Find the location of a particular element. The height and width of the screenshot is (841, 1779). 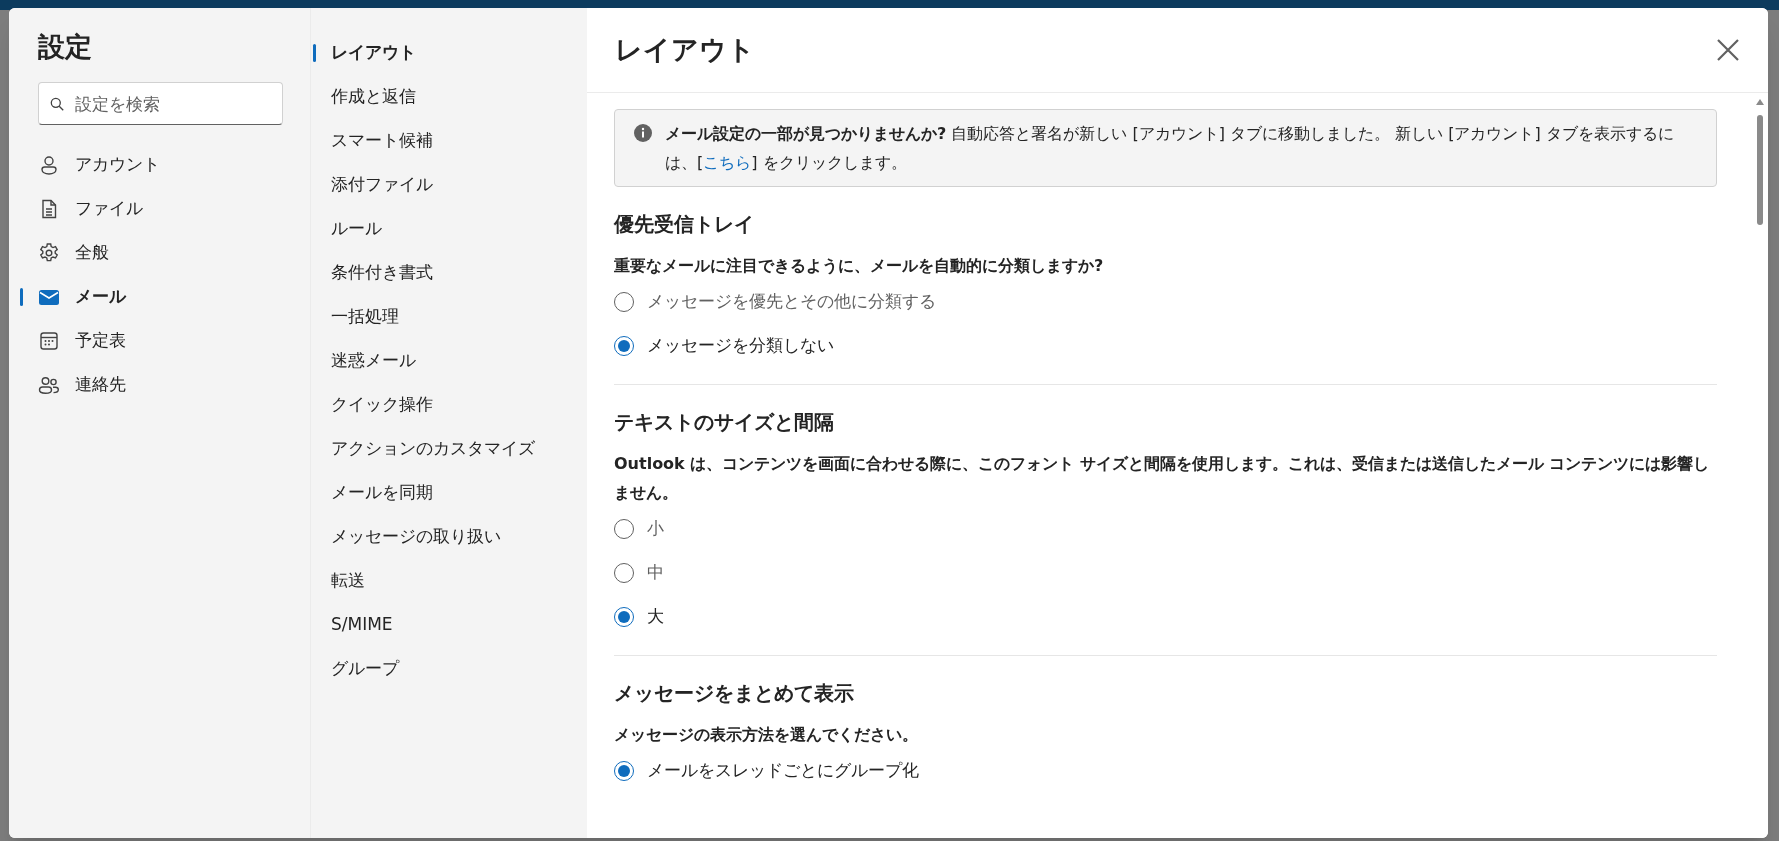

section-description: 重要なメールに注目できるように、メールを自動的に分類しますか? is located at coordinates (859, 266).